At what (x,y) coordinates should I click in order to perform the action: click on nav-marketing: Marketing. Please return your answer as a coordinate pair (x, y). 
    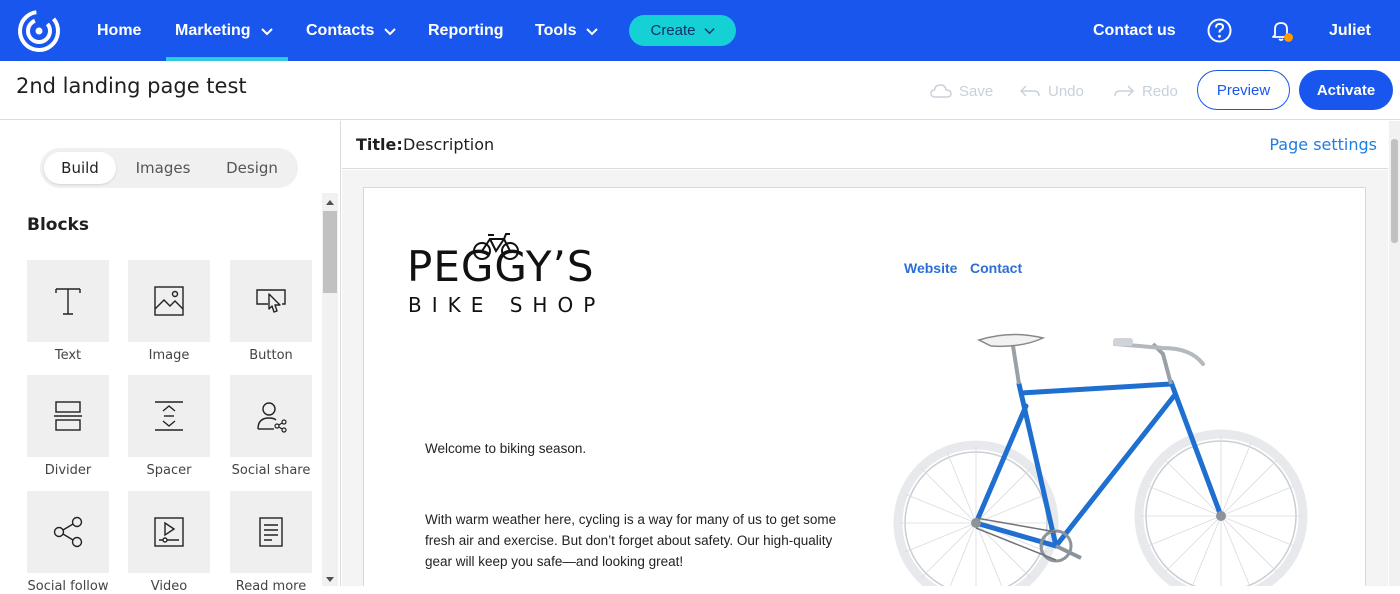
    Looking at the image, I should click on (227, 30).